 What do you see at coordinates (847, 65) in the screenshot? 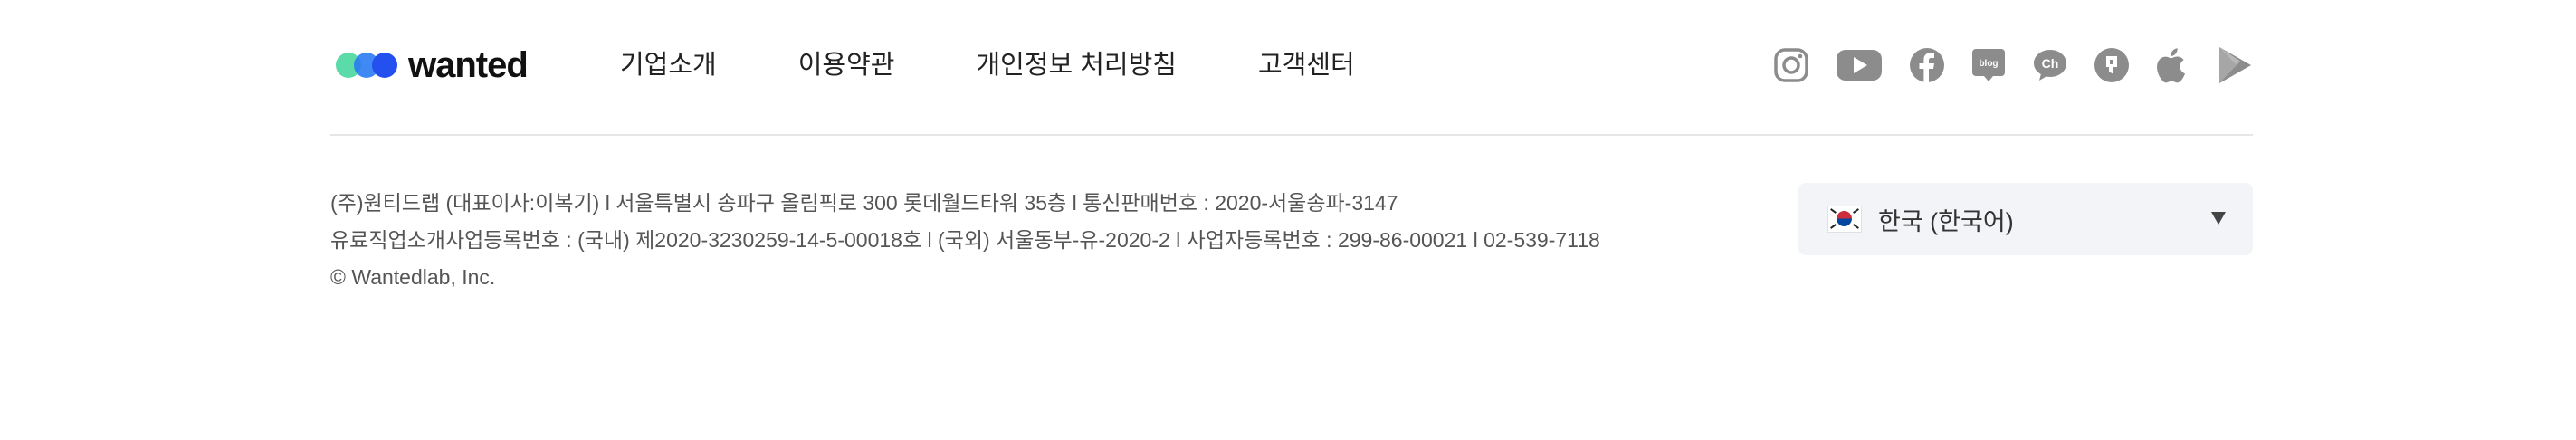
I see `nav-link-terms: 이용약관` at bounding box center [847, 65].